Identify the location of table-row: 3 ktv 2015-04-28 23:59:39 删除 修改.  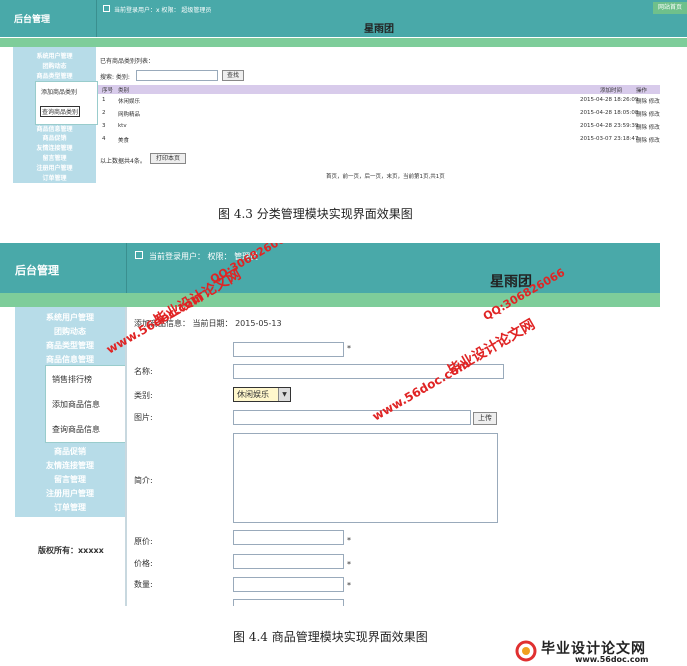
(379, 126).